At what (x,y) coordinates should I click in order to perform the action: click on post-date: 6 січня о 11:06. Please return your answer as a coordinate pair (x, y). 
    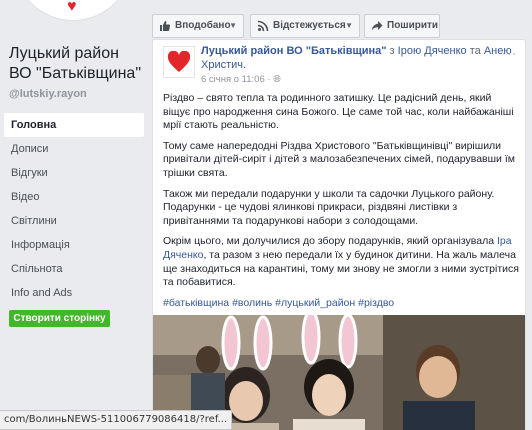
    Looking at the image, I should click on (233, 79).